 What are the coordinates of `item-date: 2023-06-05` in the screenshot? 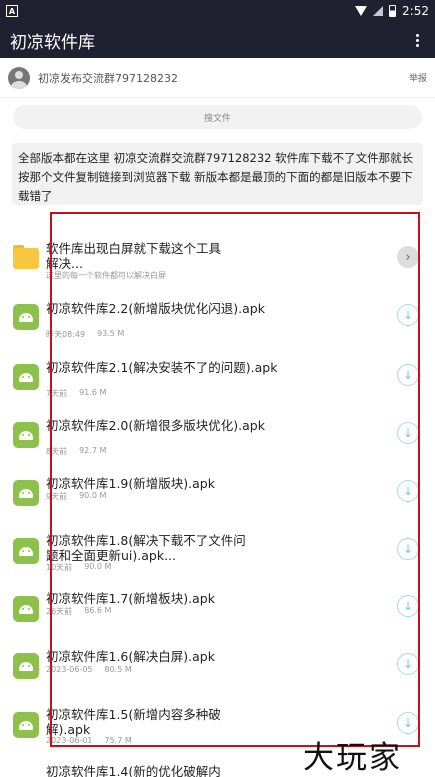 It's located at (69, 669).